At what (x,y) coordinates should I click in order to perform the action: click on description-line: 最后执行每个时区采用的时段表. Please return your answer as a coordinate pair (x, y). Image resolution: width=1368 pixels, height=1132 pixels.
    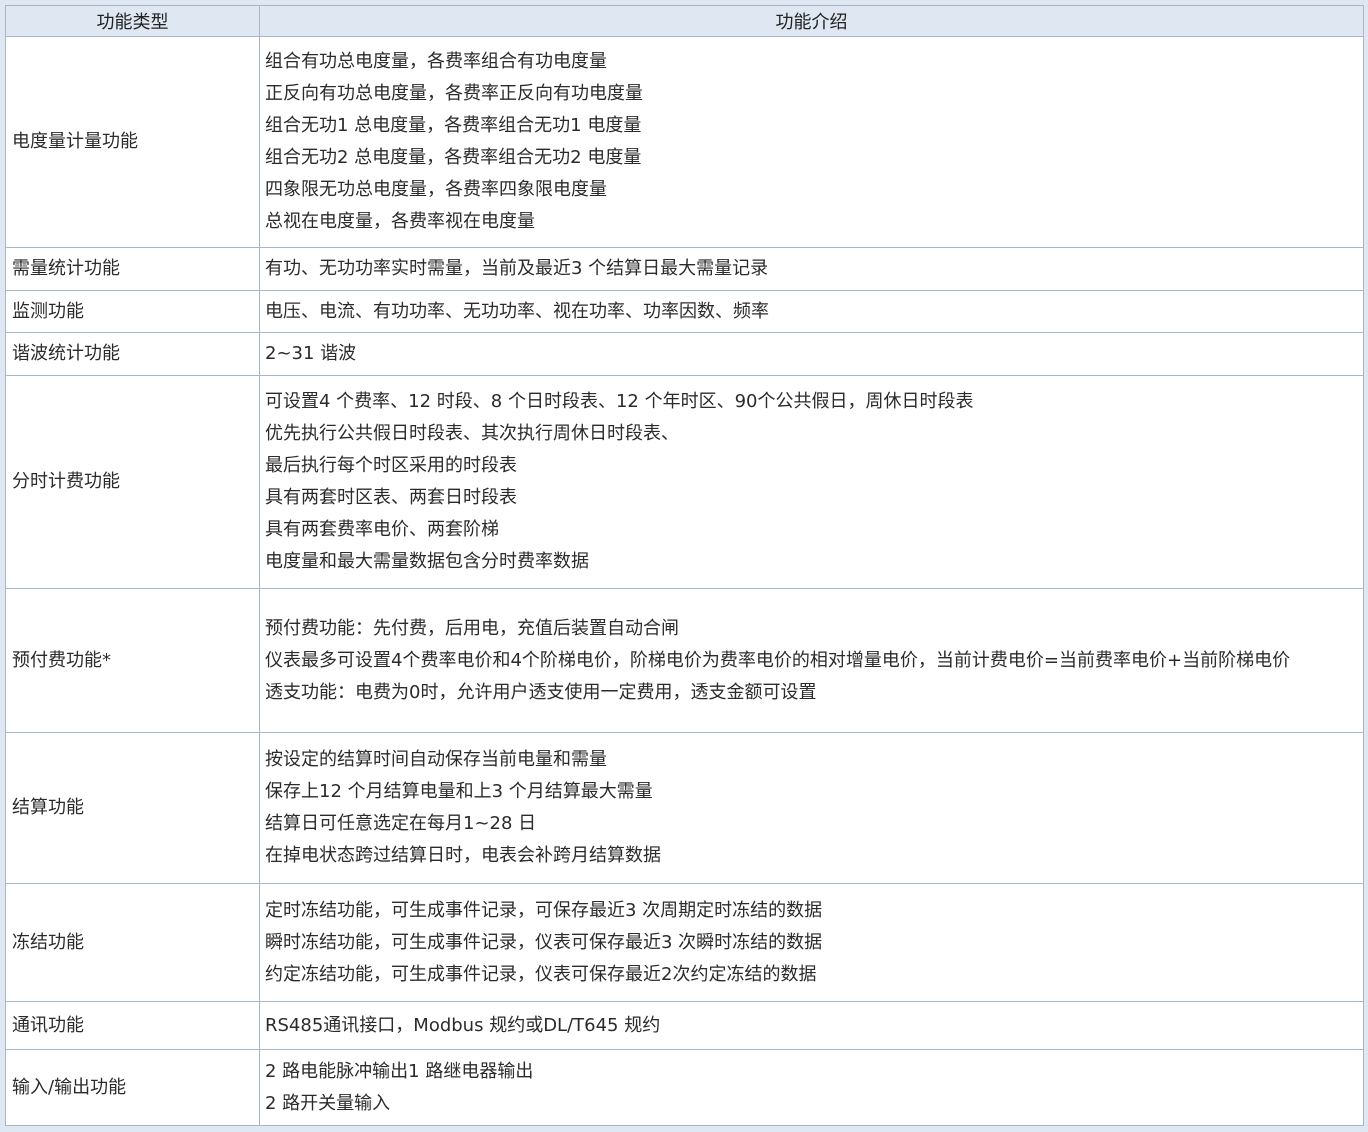
    Looking at the image, I should click on (391, 465).